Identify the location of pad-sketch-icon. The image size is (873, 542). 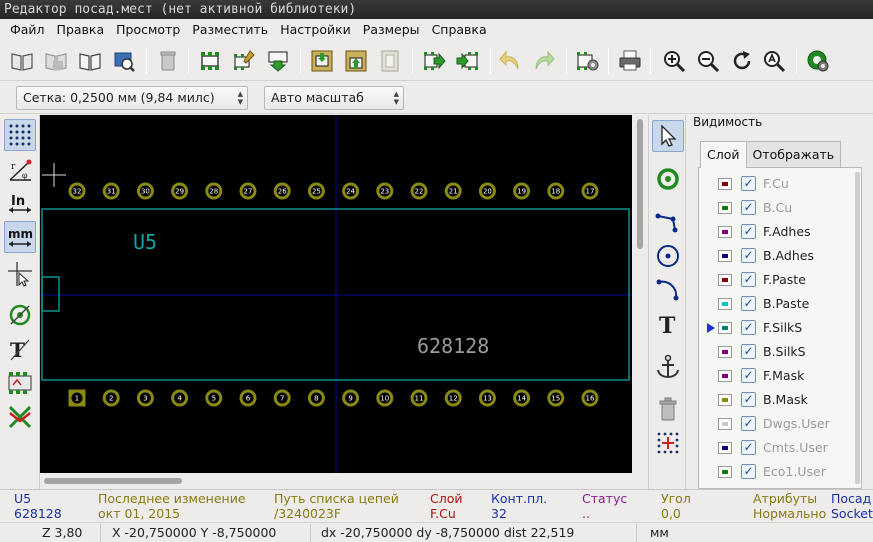
(20, 315).